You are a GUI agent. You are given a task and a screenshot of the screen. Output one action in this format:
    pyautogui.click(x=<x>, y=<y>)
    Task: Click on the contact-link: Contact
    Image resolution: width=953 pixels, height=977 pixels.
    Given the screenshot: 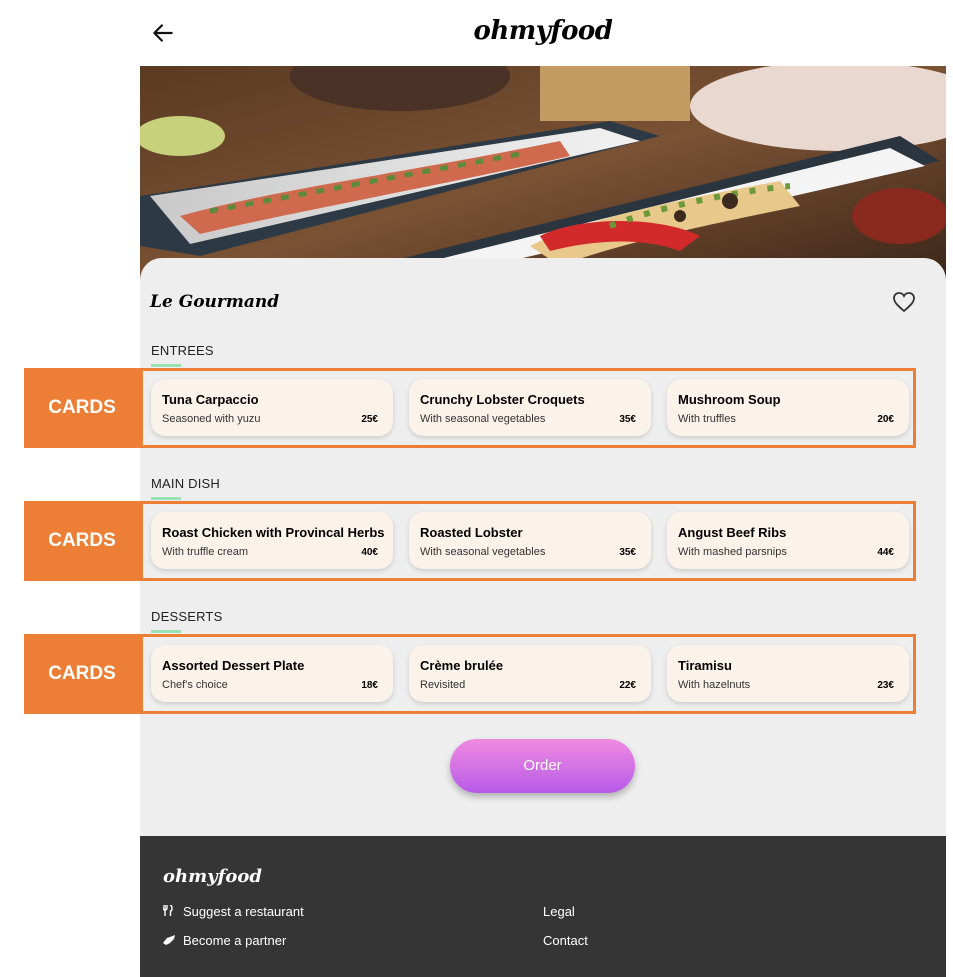 What is the action you would take?
    pyautogui.click(x=565, y=940)
    